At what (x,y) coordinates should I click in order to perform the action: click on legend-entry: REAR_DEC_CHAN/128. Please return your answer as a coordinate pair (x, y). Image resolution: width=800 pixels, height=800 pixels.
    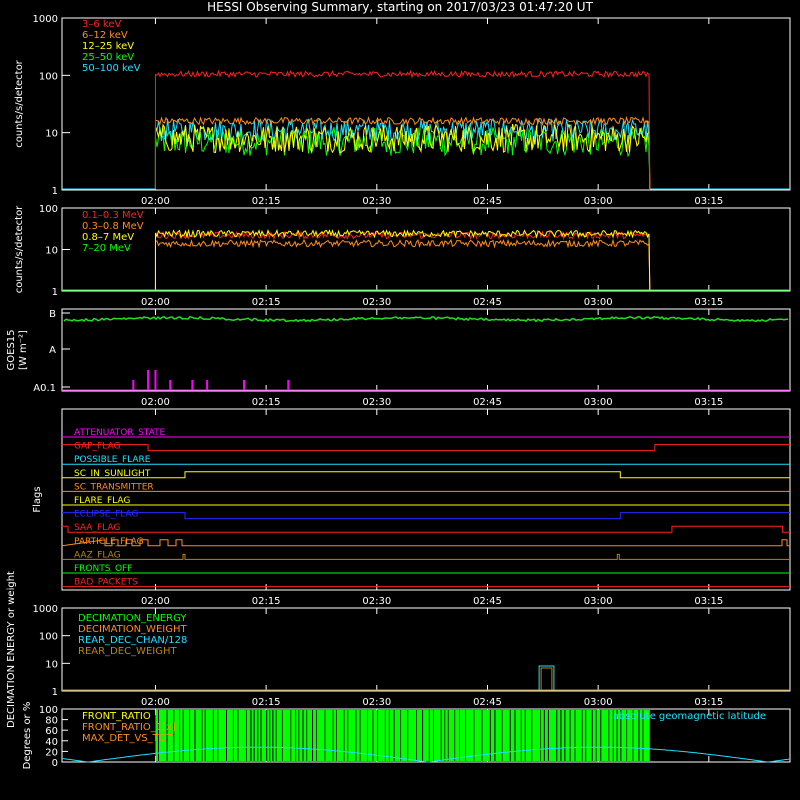
    Looking at the image, I should click on (132, 640).